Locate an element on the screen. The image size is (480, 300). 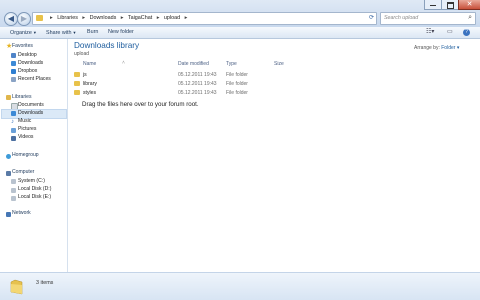
breadcrumb-item: upload is located at coordinates (172, 18).